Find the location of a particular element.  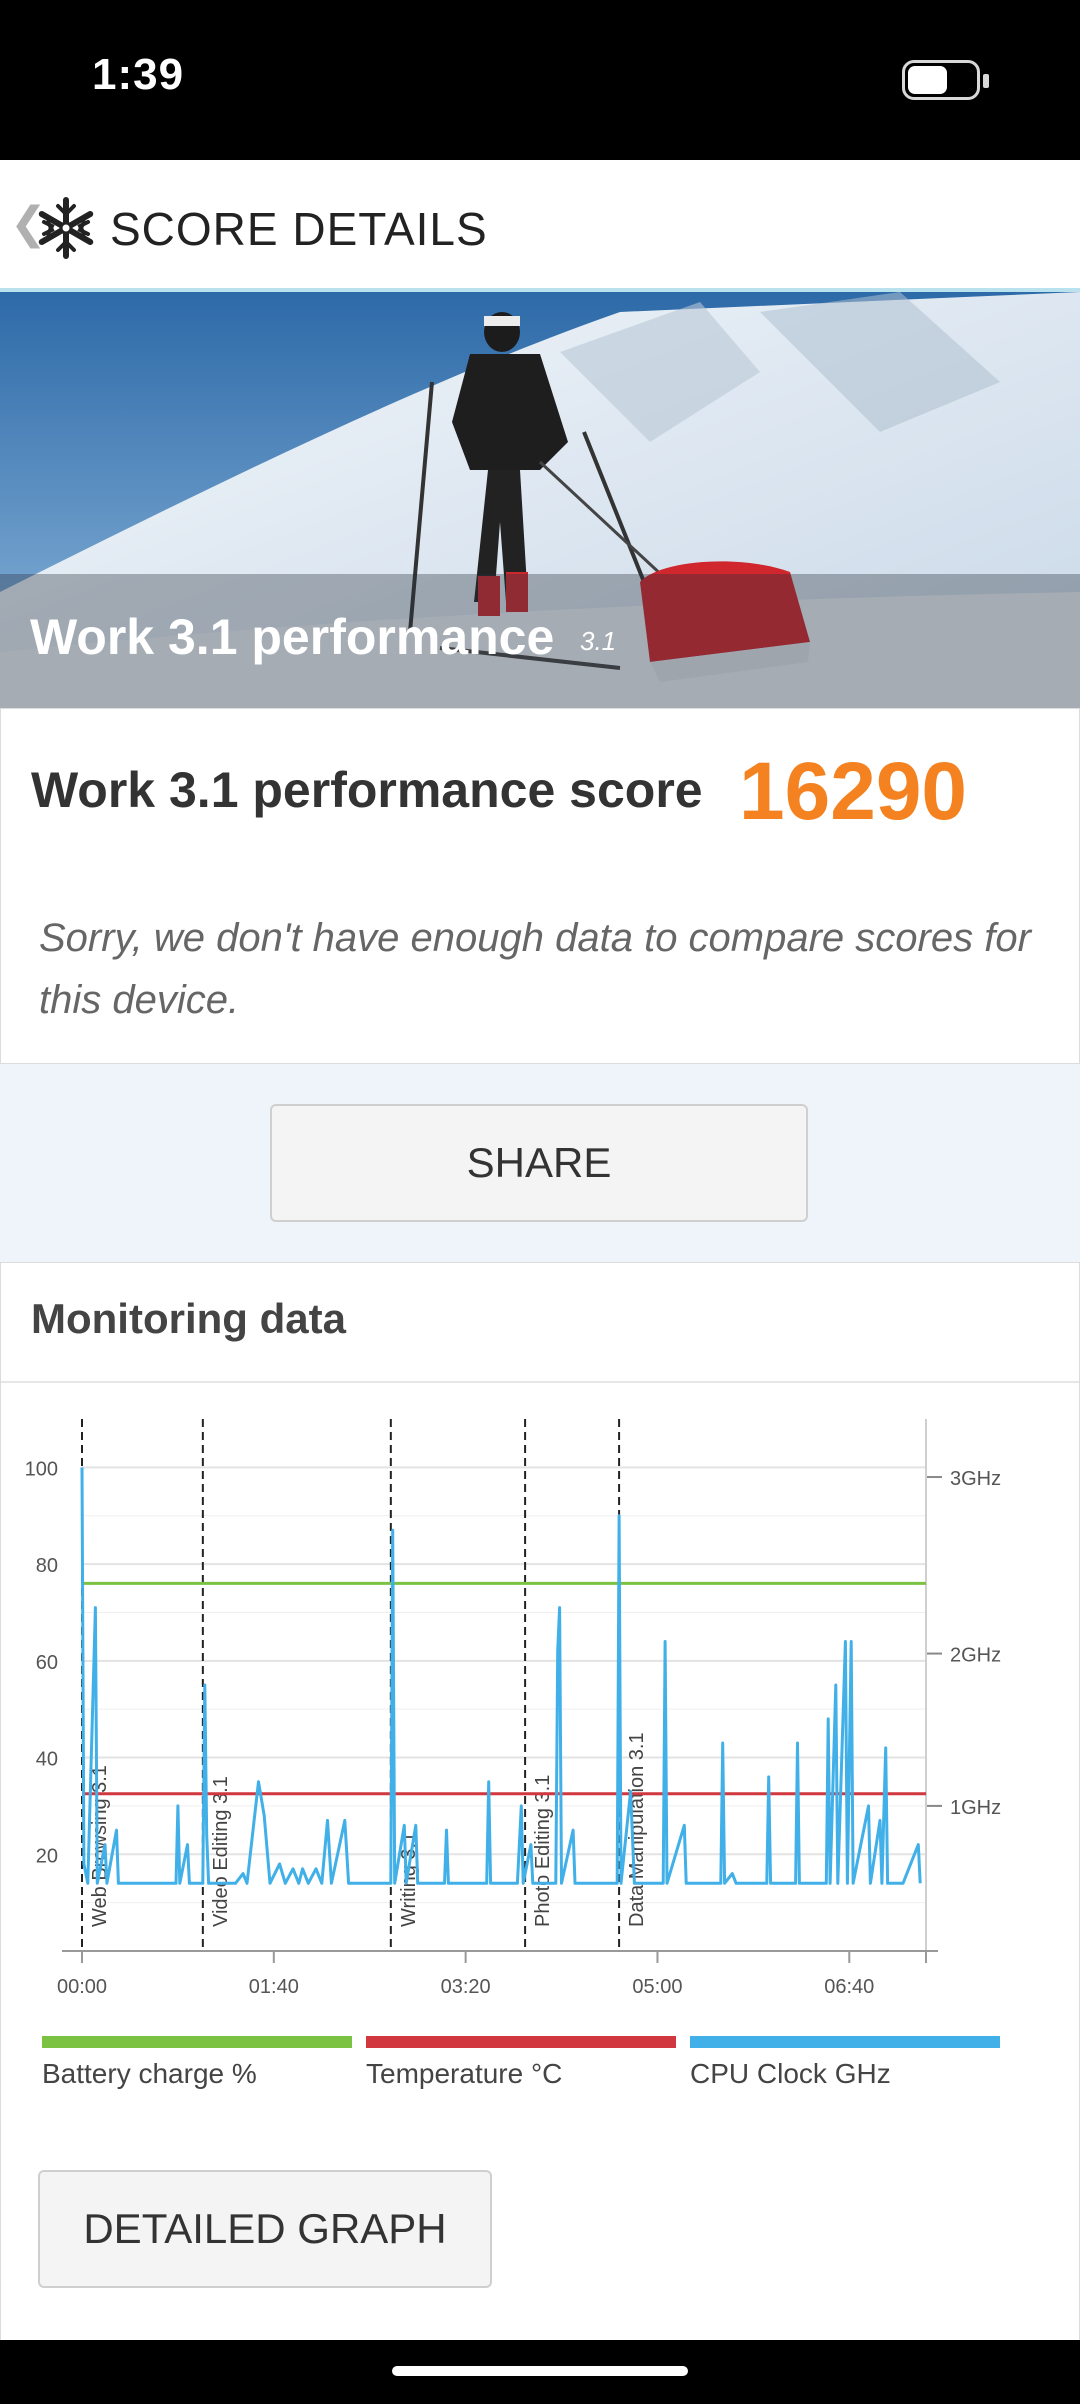

legend-battery: Battery charge % is located at coordinates (197, 2071).